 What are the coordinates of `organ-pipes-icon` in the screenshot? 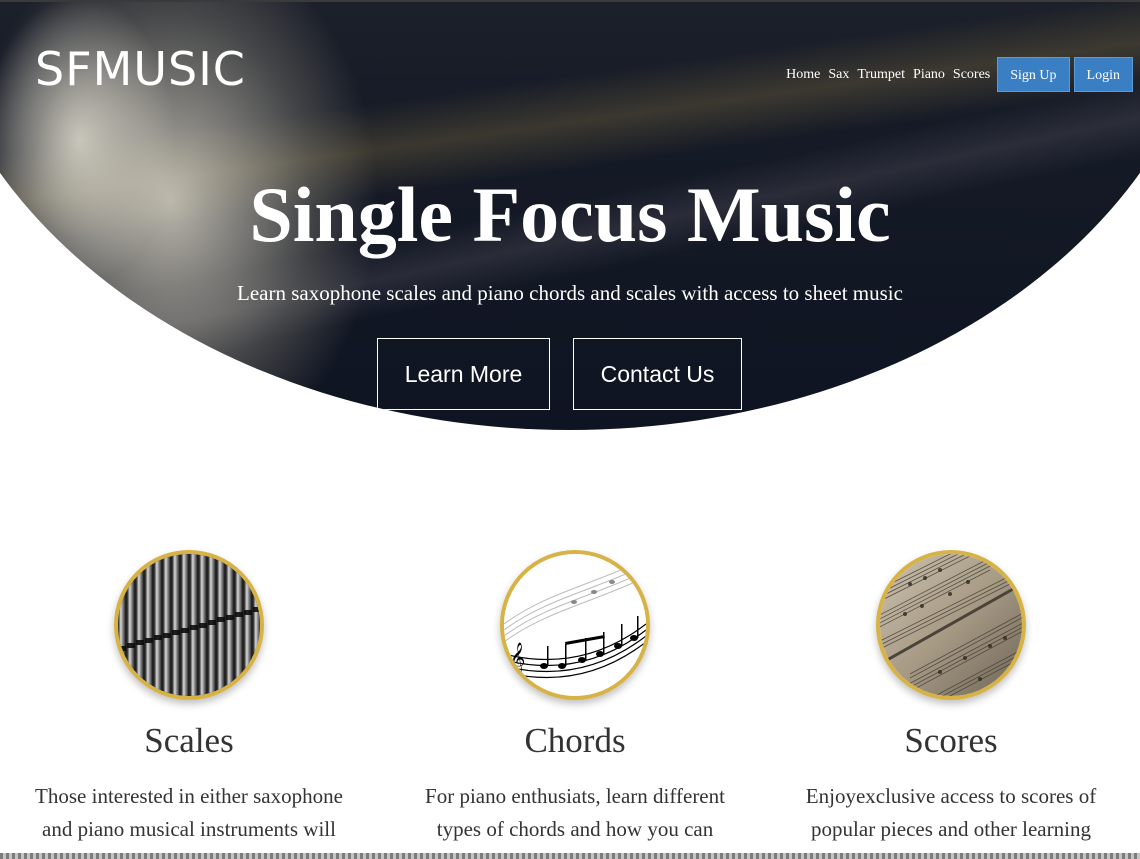 It's located at (189, 625).